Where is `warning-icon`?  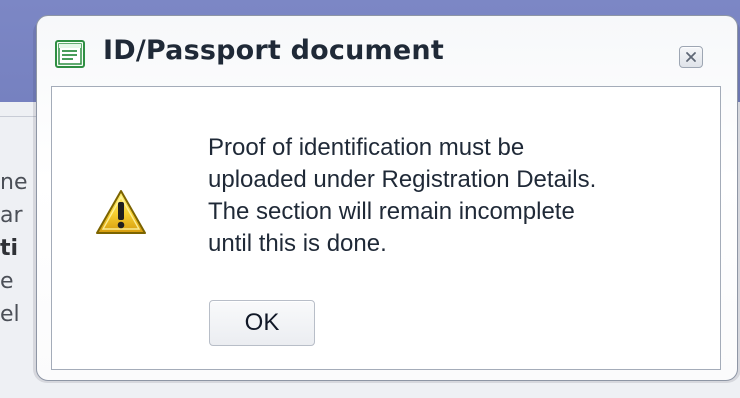 warning-icon is located at coordinates (121, 212).